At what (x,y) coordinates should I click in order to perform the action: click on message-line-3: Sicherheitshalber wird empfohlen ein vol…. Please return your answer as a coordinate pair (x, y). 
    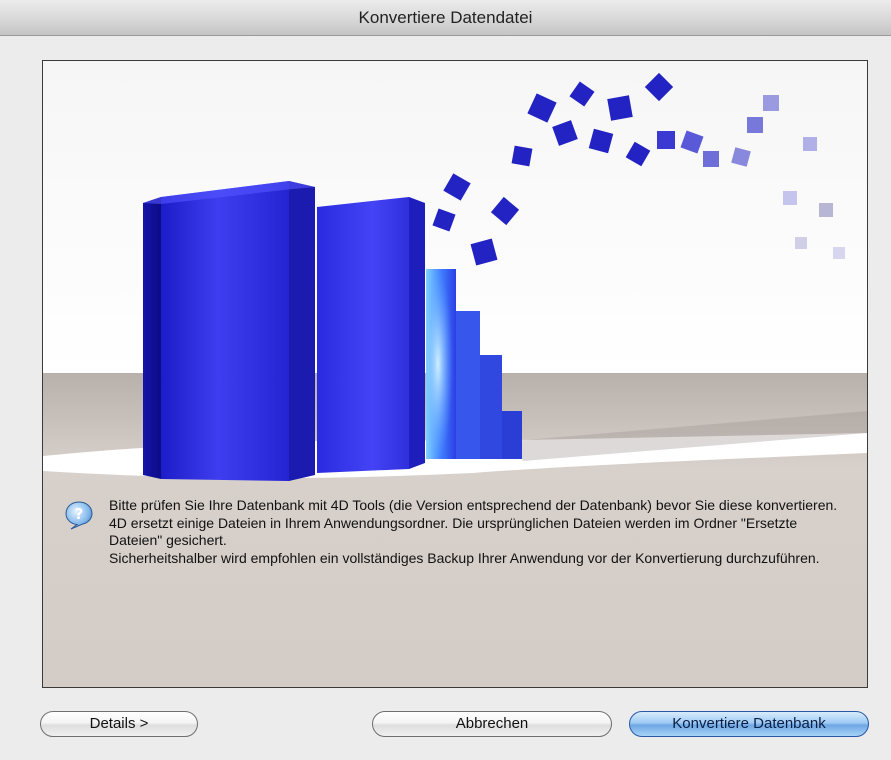
    Looking at the image, I should click on (464, 557).